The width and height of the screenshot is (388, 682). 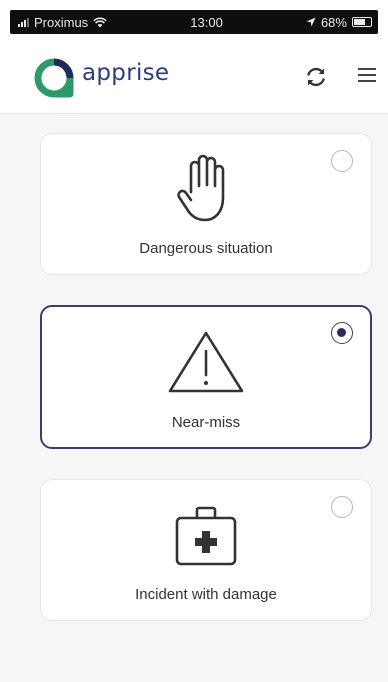 I want to click on status-right: 68%, so click(x=339, y=22).